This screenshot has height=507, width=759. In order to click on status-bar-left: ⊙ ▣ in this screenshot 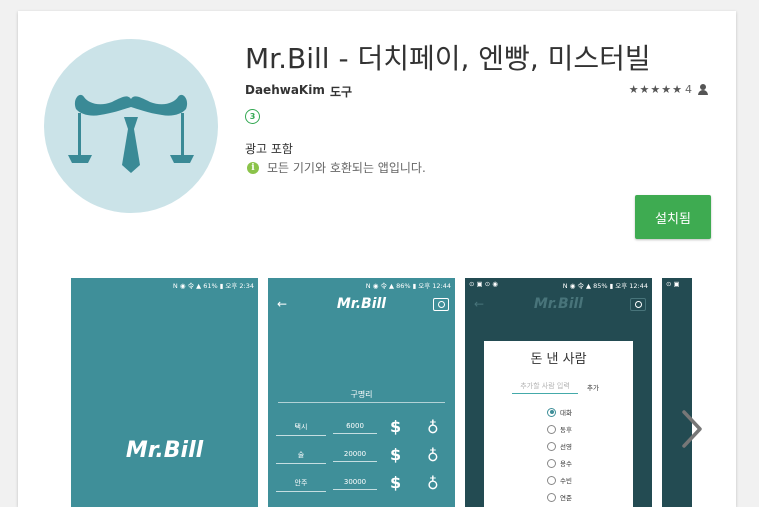, I will do `click(673, 284)`.